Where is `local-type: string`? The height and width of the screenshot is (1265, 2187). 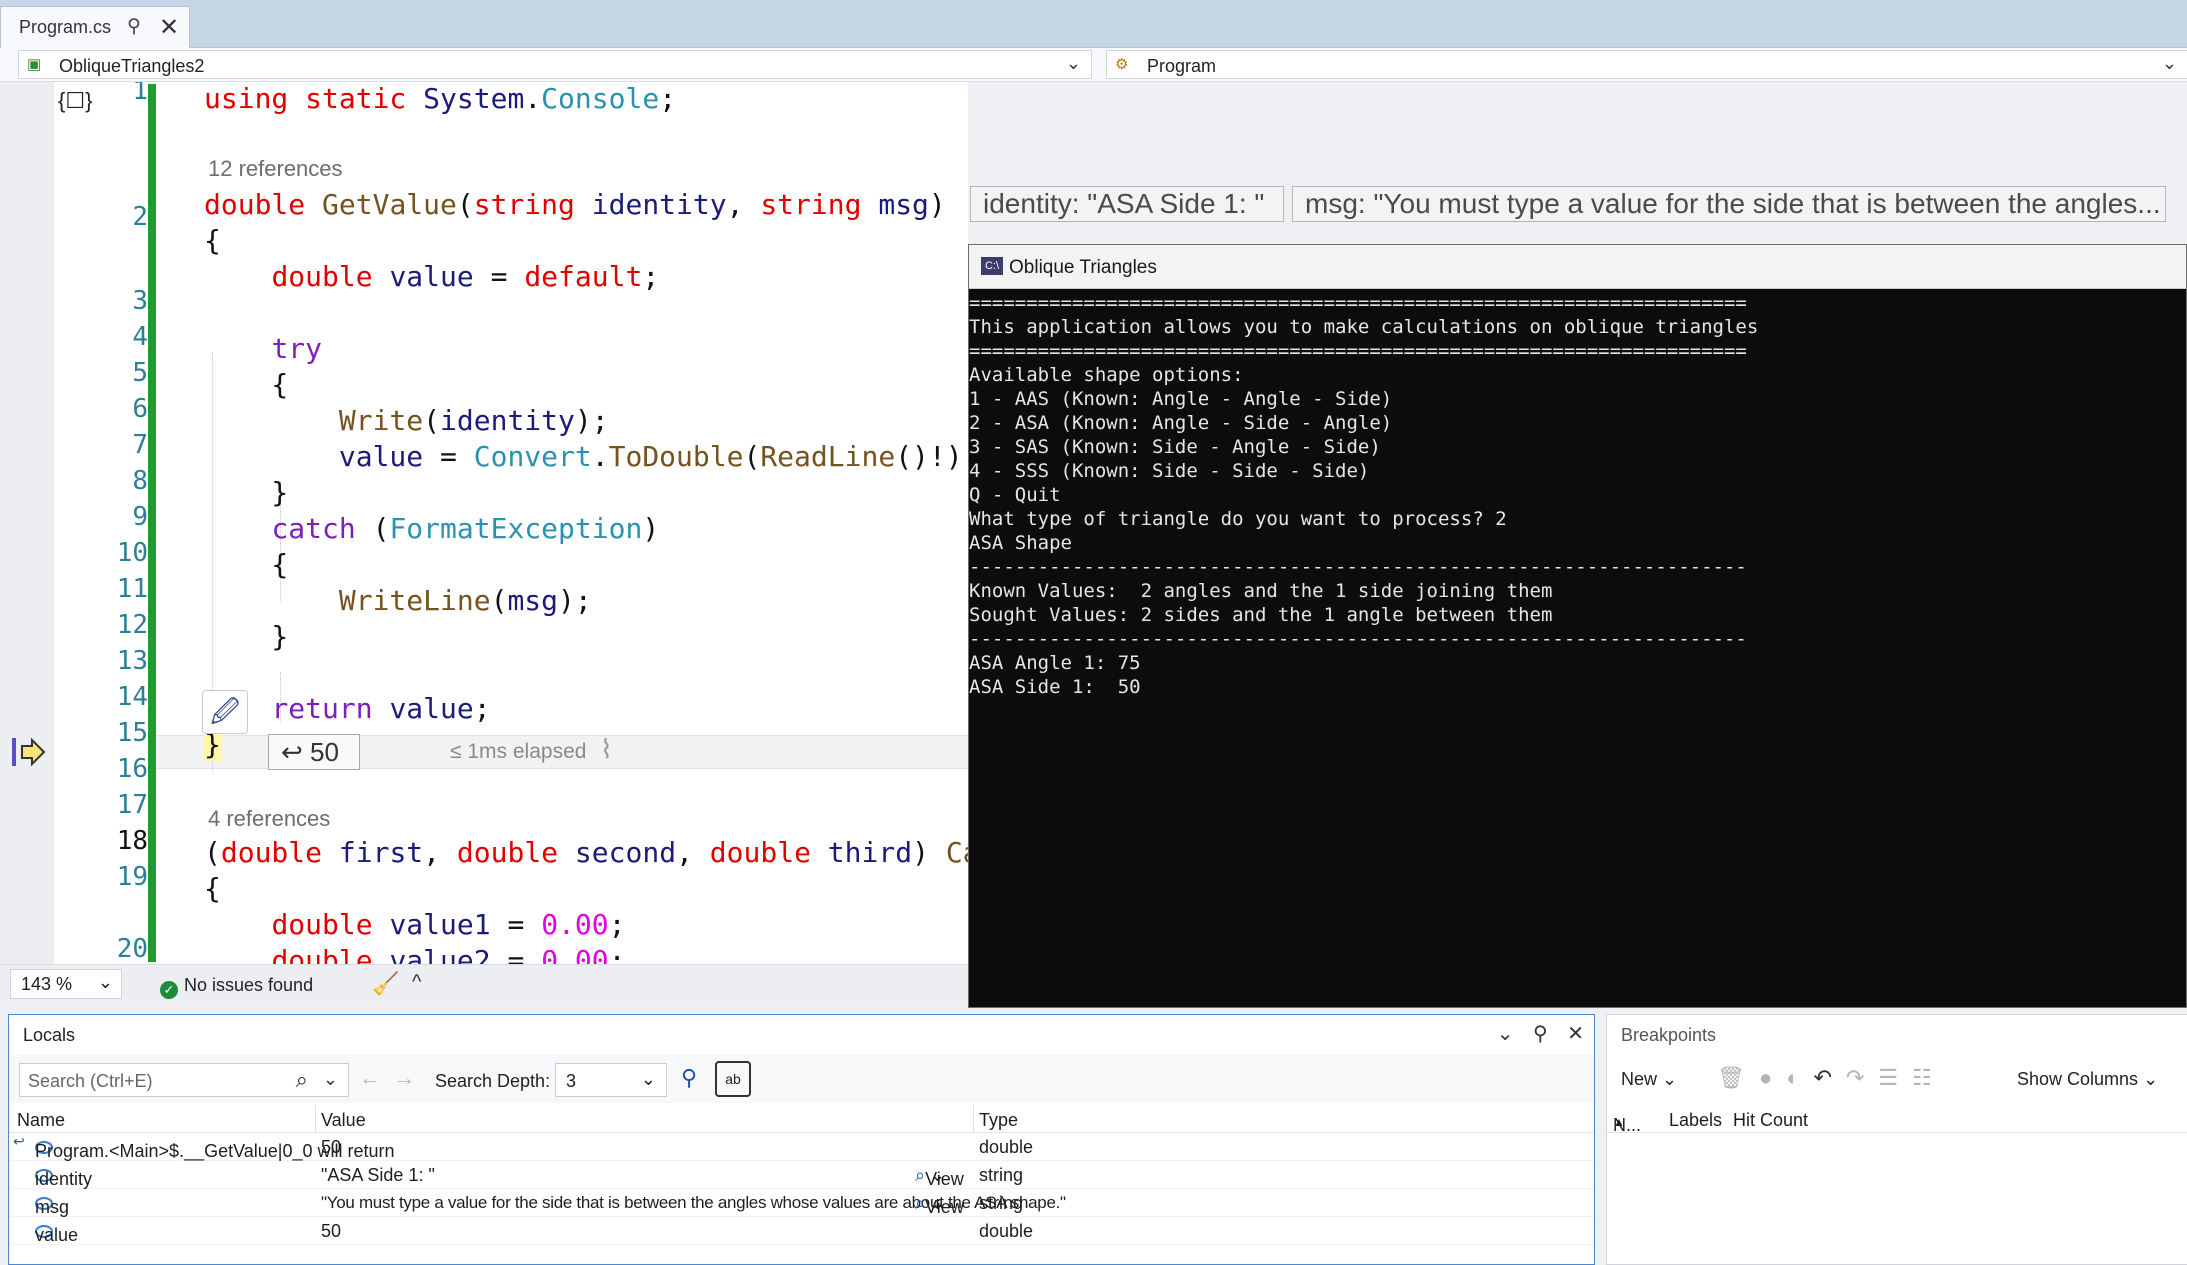 local-type: string is located at coordinates (1001, 1175).